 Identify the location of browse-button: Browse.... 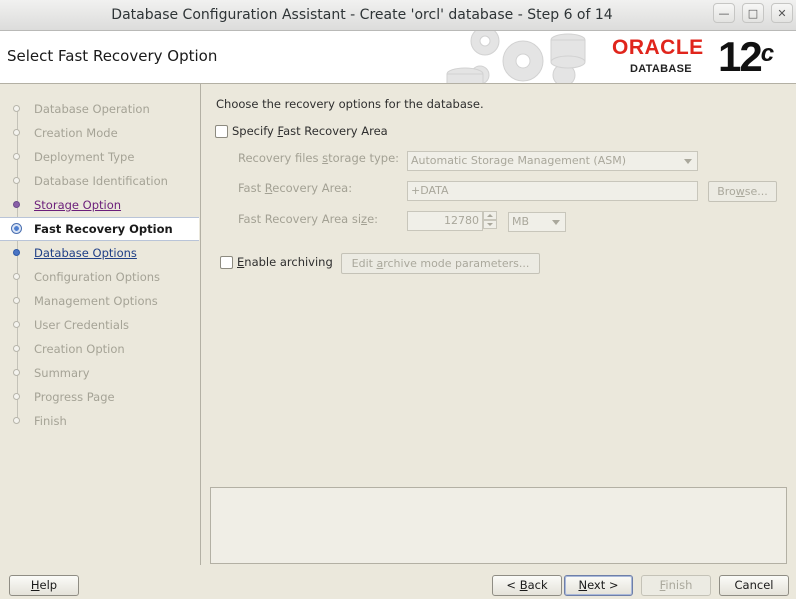
(742, 191).